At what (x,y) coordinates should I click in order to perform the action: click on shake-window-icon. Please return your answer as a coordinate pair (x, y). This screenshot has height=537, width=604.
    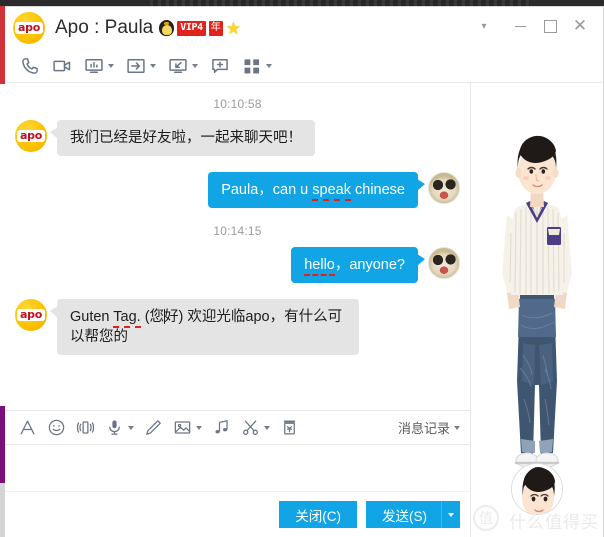
    Looking at the image, I should click on (85, 427).